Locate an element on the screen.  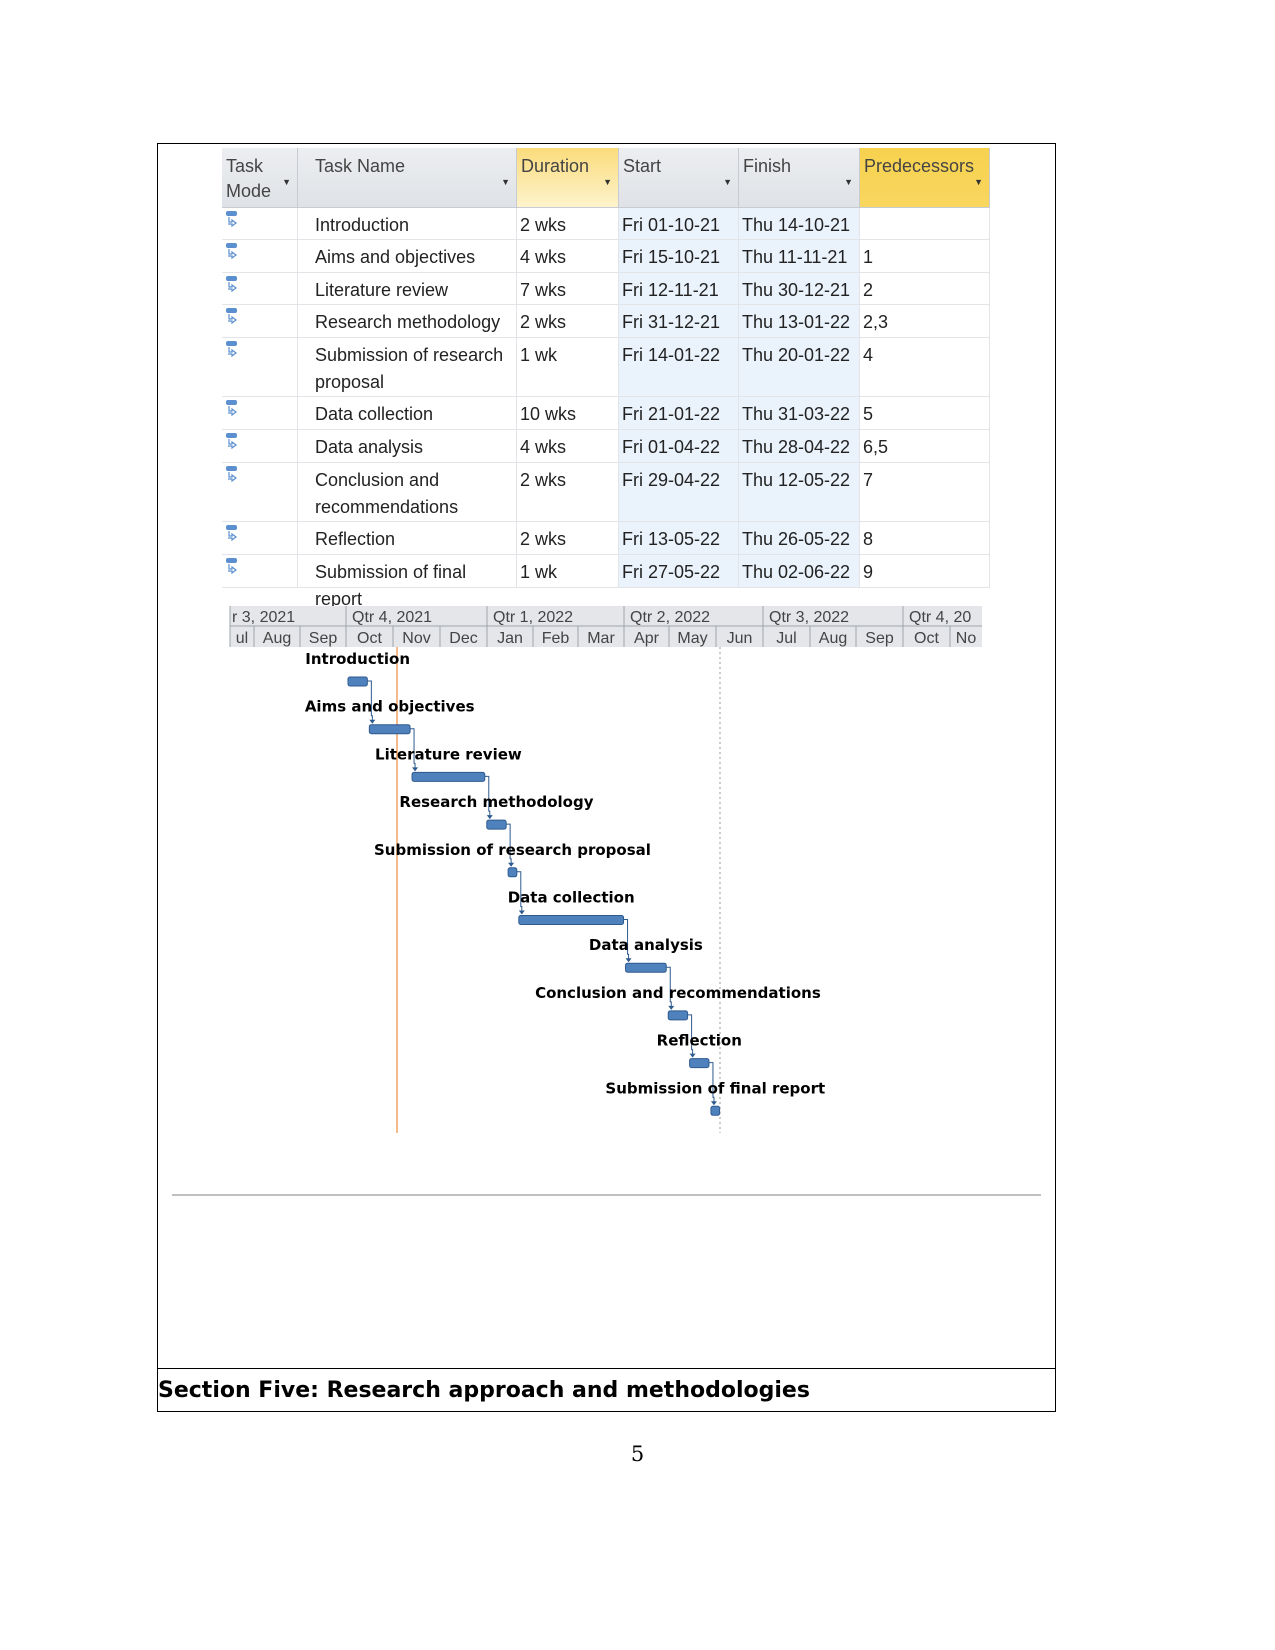
month-label: Feb is located at coordinates (556, 638).